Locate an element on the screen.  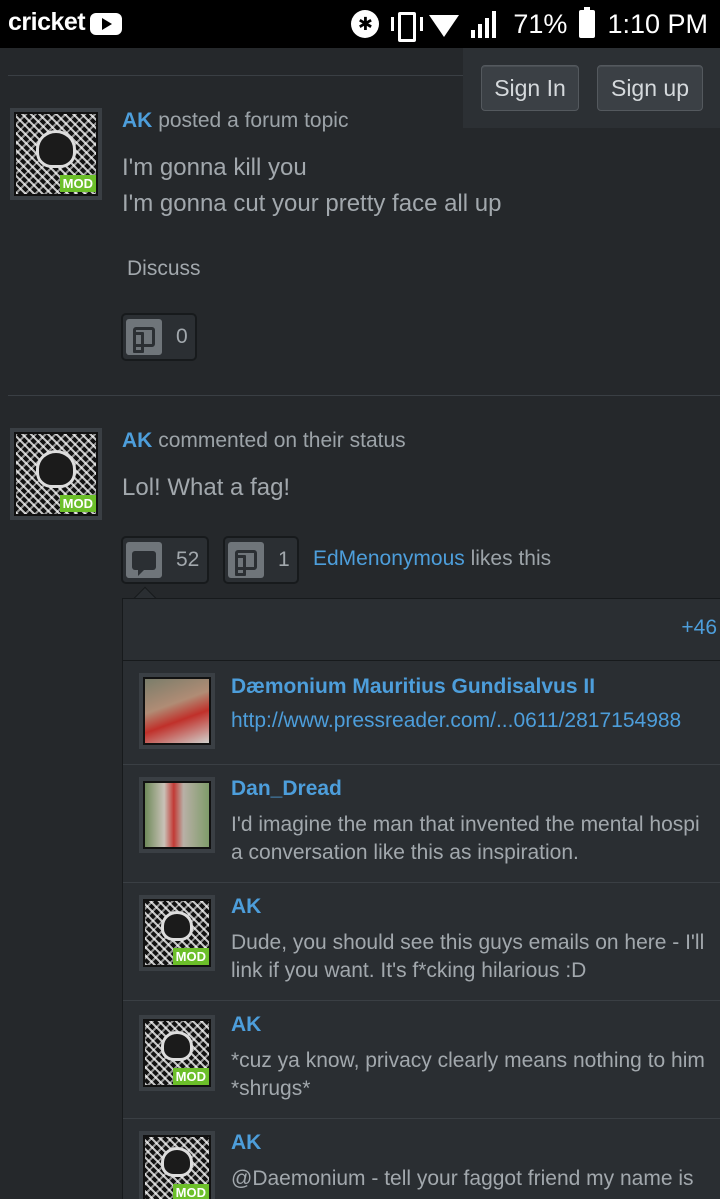
liker-link: EdMenonymous is located at coordinates (389, 558).